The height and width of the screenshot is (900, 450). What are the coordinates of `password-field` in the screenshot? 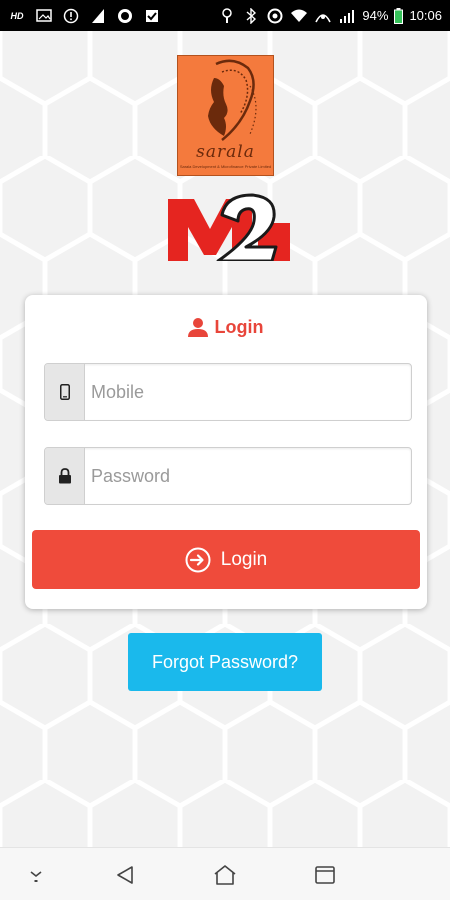 It's located at (228, 476).